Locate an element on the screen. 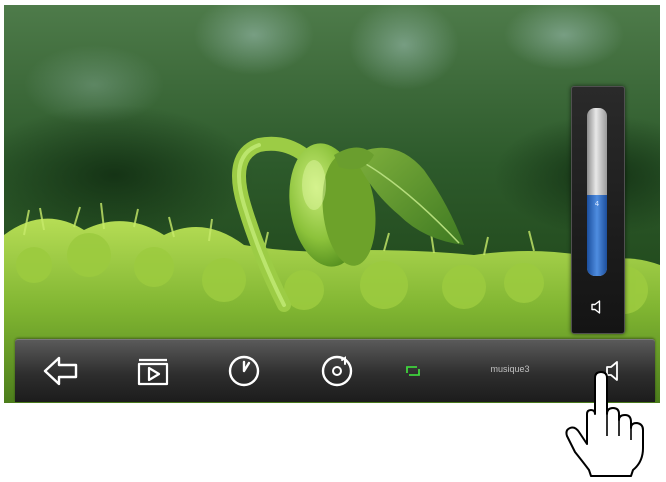  music-disc-icon is located at coordinates (337, 371).